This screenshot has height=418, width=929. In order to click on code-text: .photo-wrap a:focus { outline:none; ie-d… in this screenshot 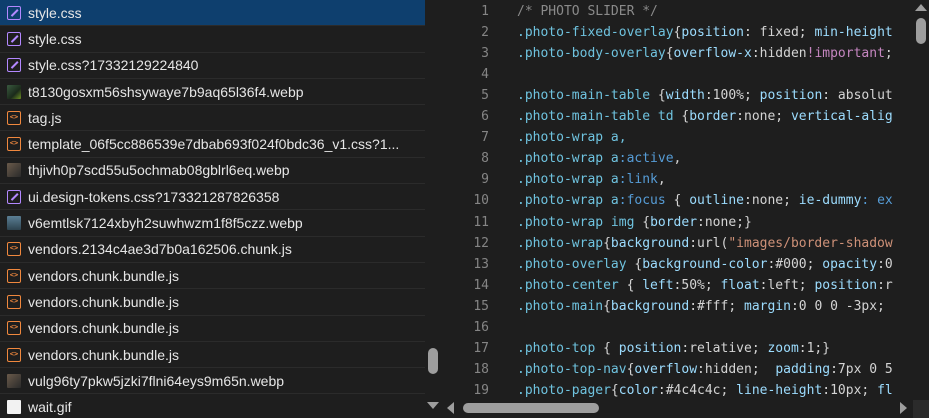, I will do `click(705, 200)`.